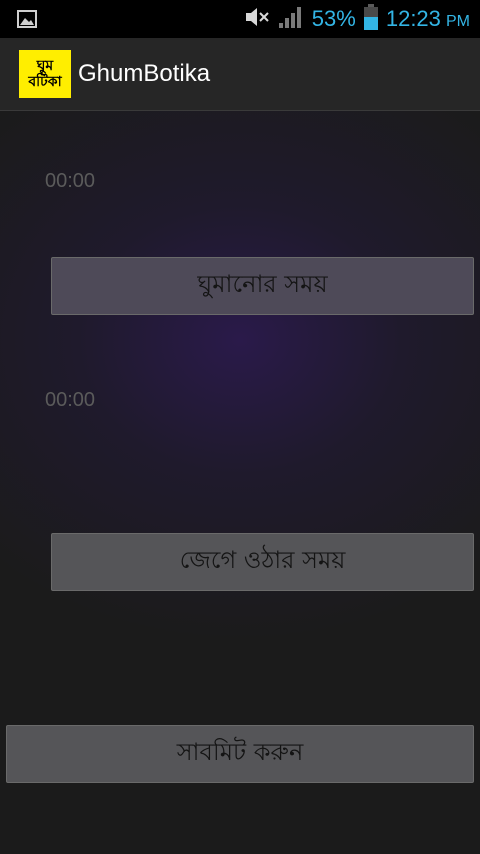 The image size is (480, 854). I want to click on logo-line-2: বটিকা, so click(45, 82).